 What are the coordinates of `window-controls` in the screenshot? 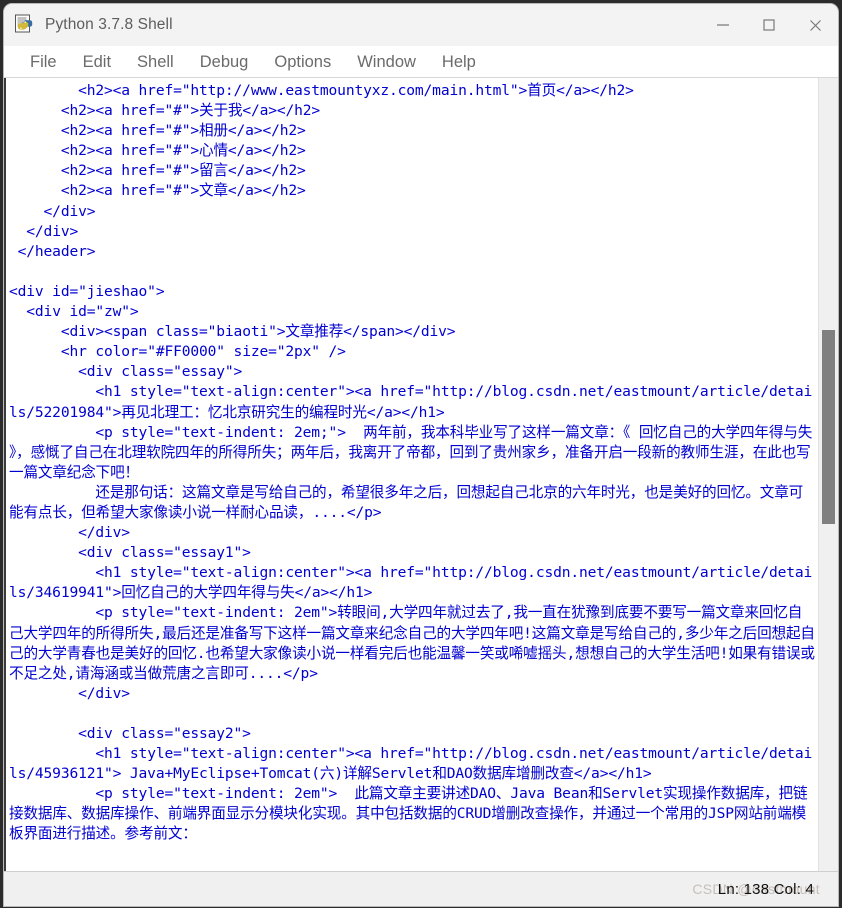 It's located at (769, 25).